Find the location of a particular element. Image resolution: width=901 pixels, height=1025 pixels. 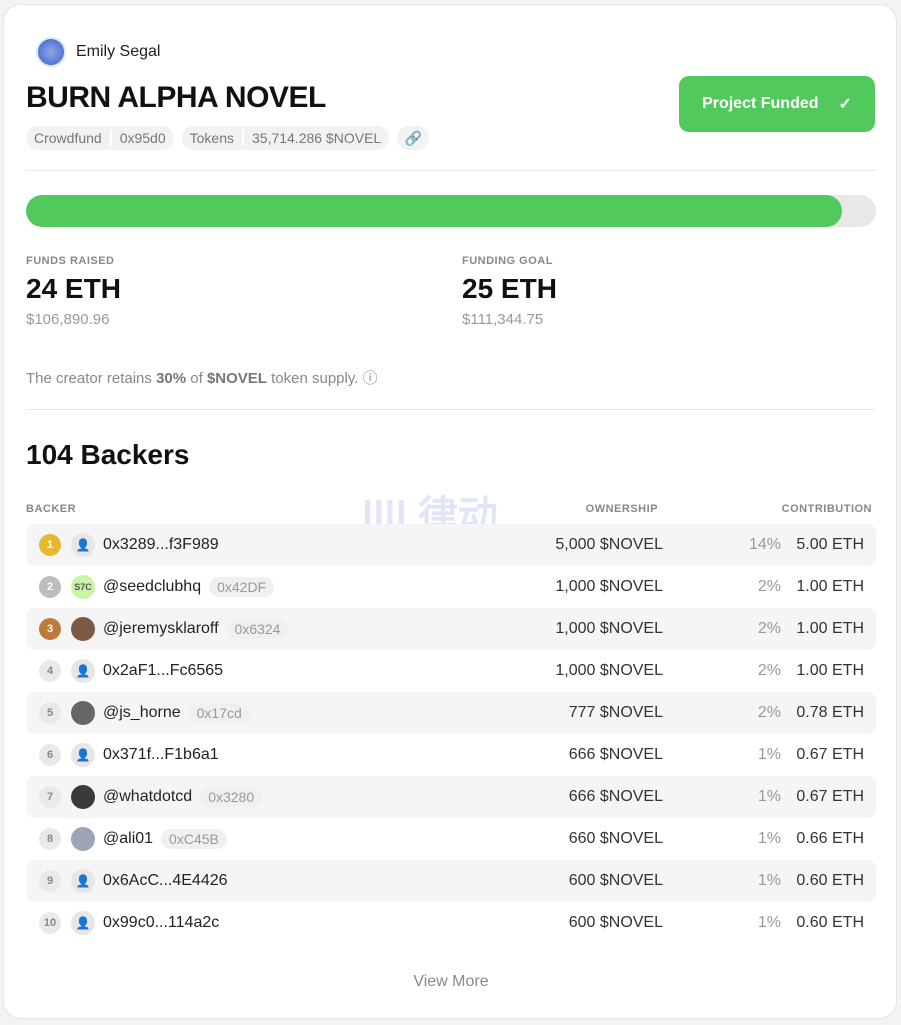

backer-name: 0x371f...F1b6a1 is located at coordinates (161, 755).